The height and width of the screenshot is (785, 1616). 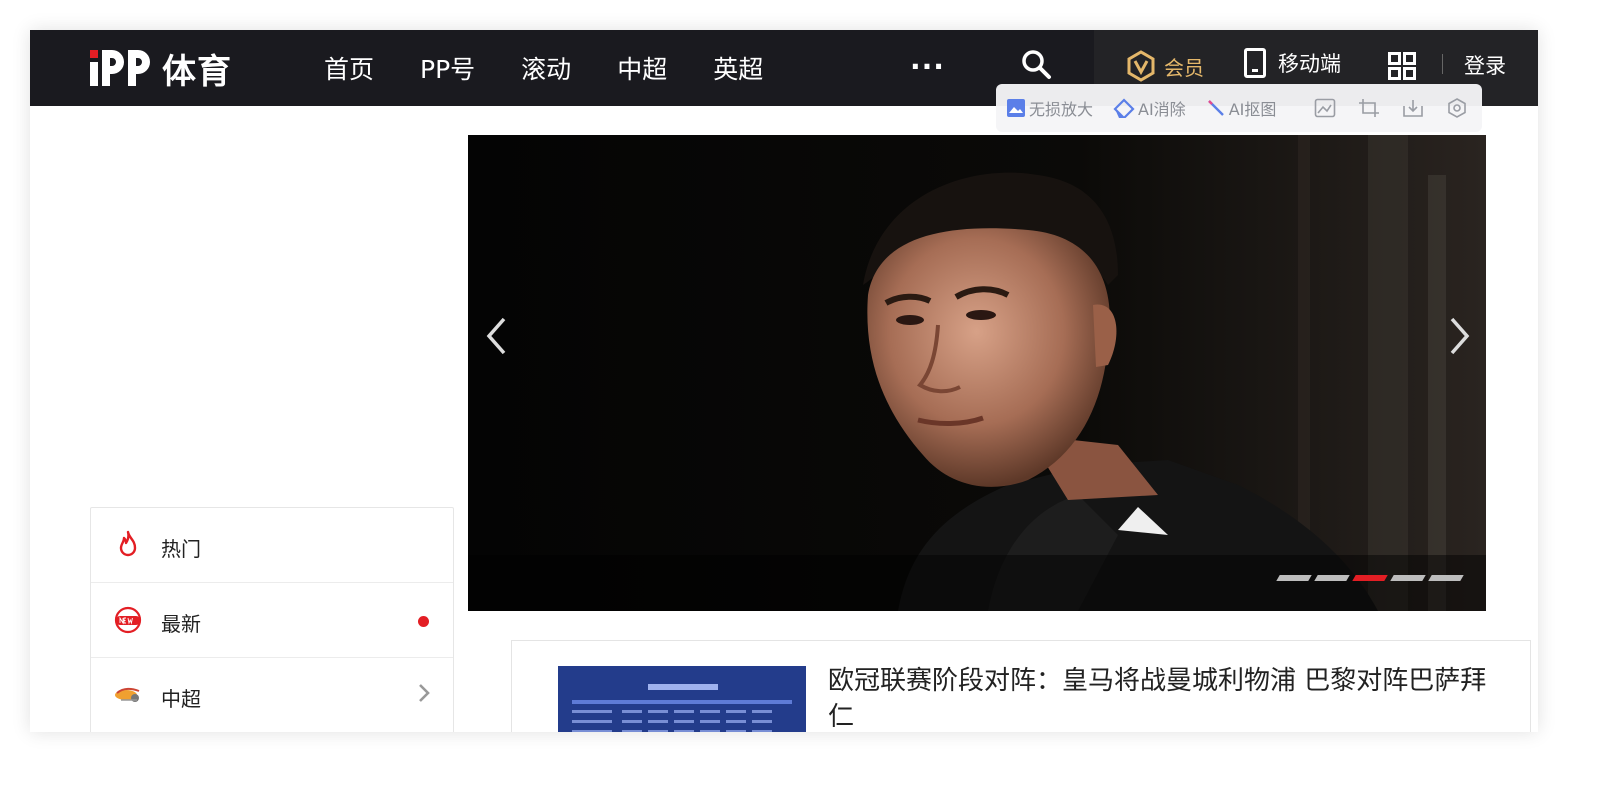 I want to click on image-edit-icon, so click(x=1325, y=108).